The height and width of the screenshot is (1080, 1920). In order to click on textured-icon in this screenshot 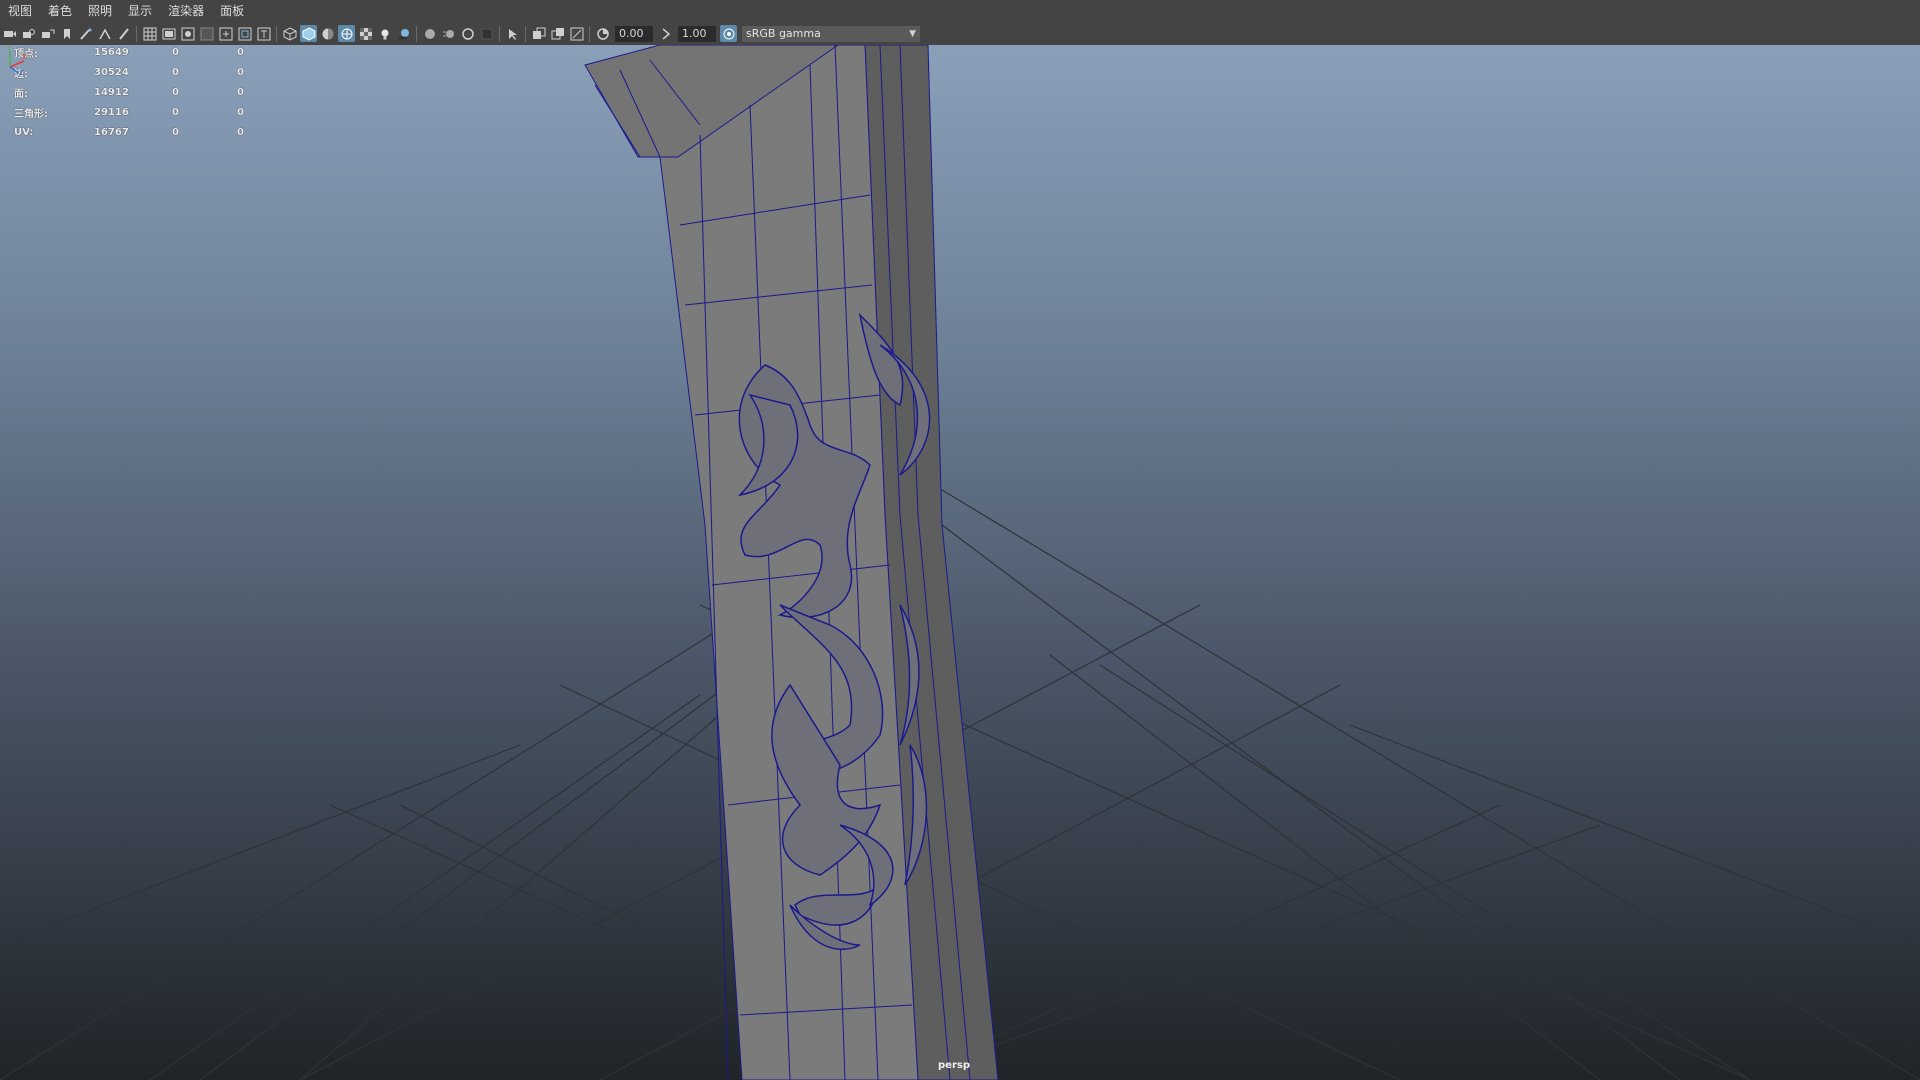, I will do `click(365, 33)`.